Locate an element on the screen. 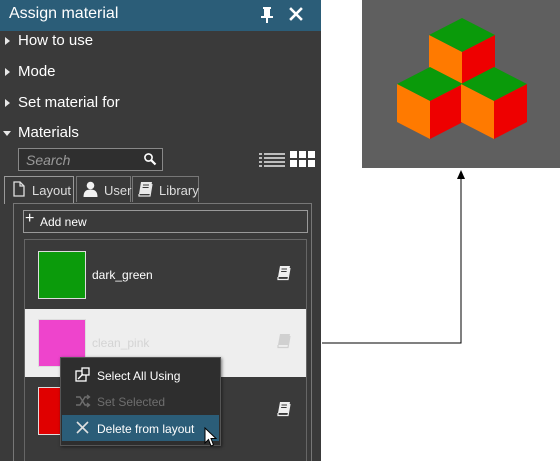 The width and height of the screenshot is (560, 461). tab-library: Library is located at coordinates (165, 189).